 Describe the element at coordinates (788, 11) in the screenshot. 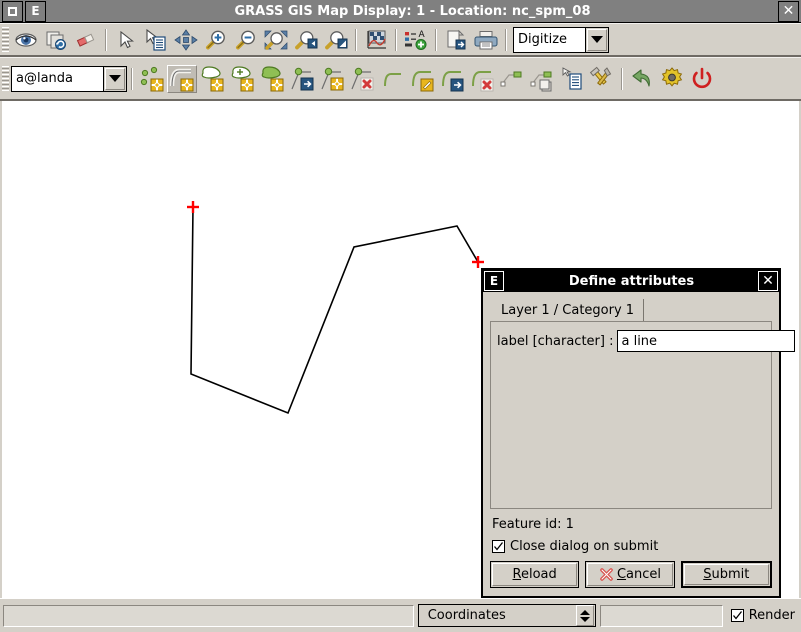

I see `close-icon: ✕` at that location.